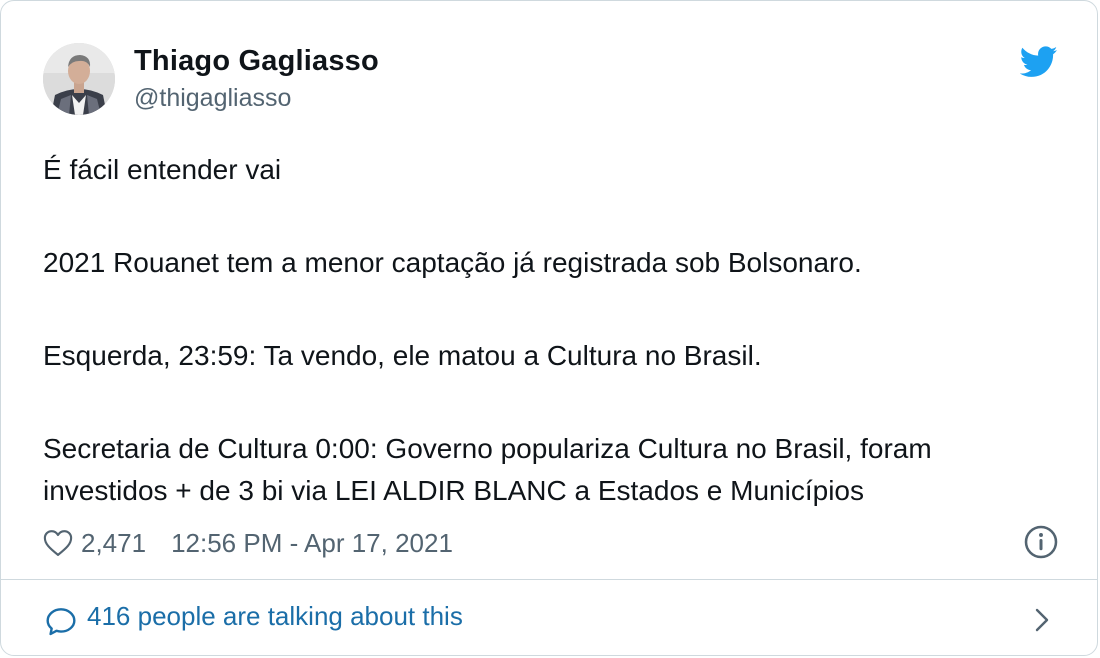  I want to click on heart-icon, so click(58, 543).